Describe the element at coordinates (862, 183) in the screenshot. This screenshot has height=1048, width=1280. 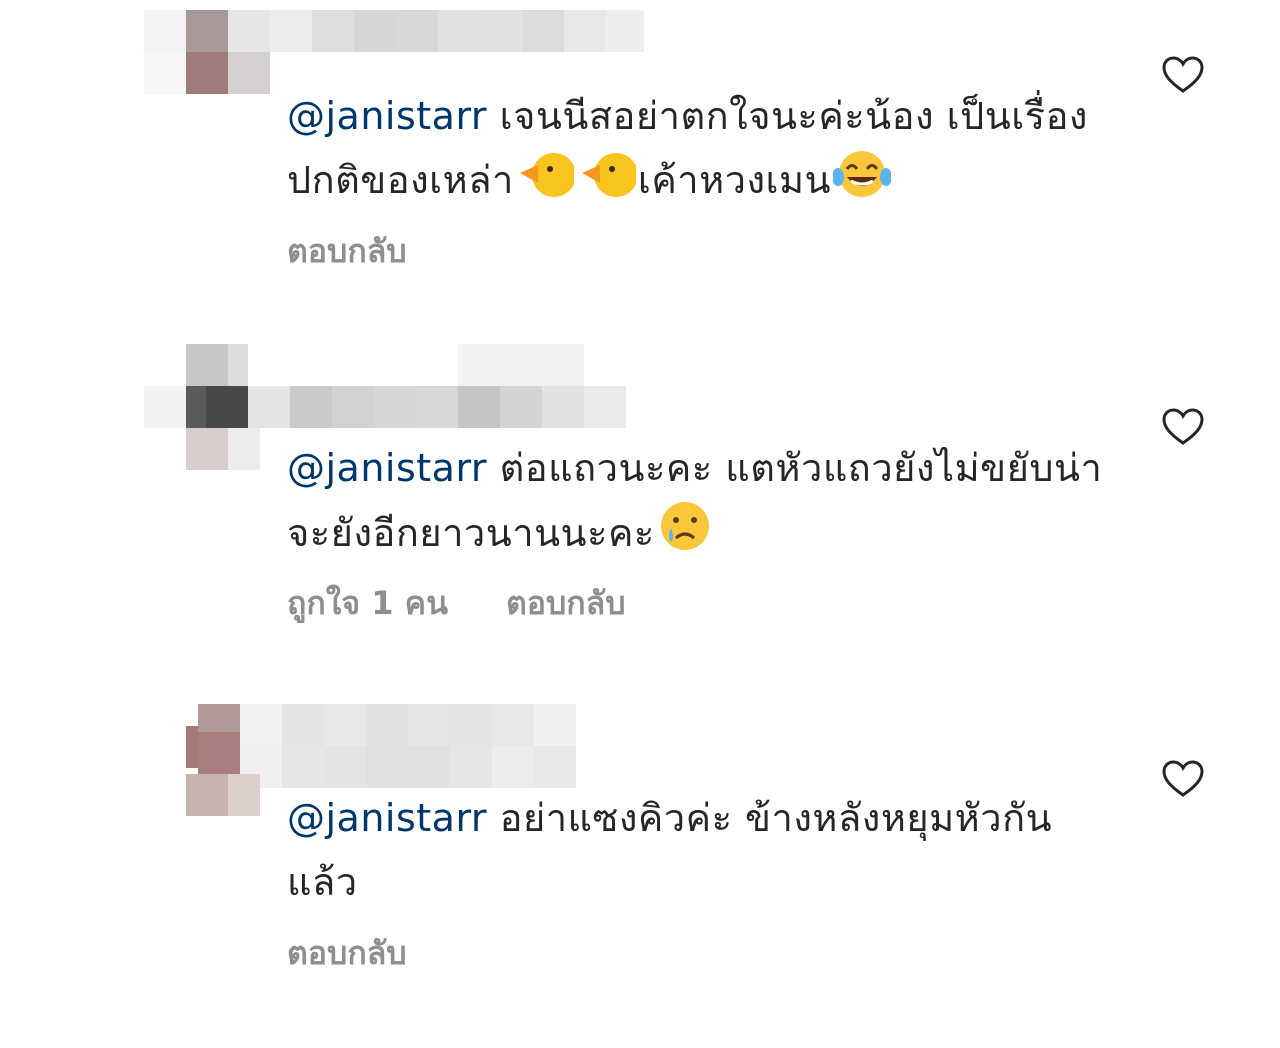
I see `laughing-tears-emoji-icon` at that location.